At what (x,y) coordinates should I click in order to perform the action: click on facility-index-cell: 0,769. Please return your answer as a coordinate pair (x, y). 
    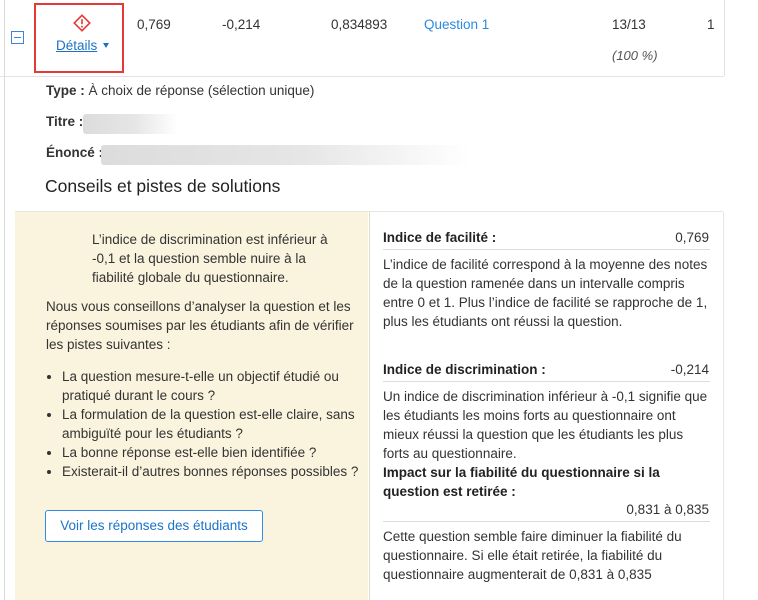
    Looking at the image, I should click on (154, 24).